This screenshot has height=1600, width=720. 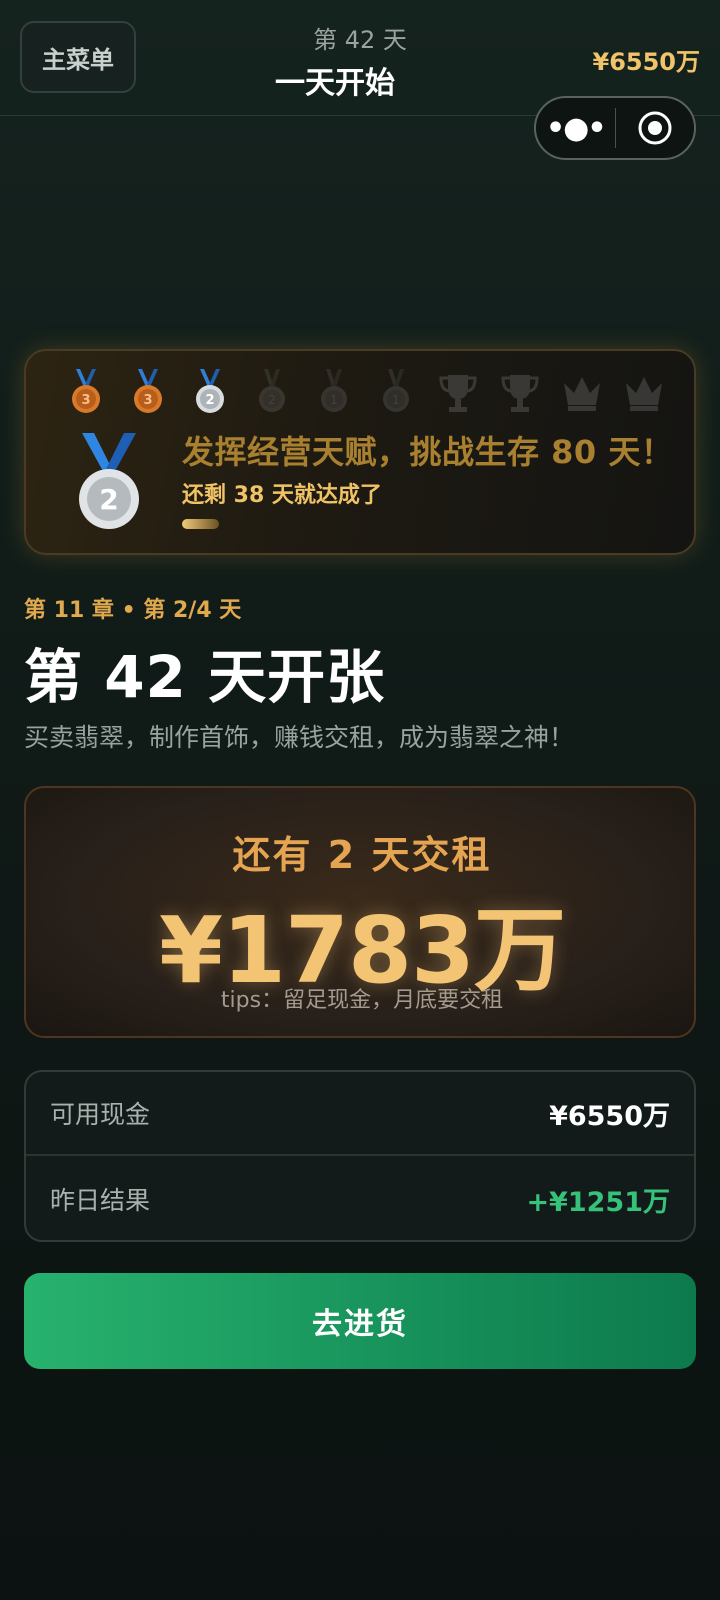 I want to click on stats-card: 可用现金 ¥6550万 昨日结果 +¥1251万, so click(x=360, y=1156).